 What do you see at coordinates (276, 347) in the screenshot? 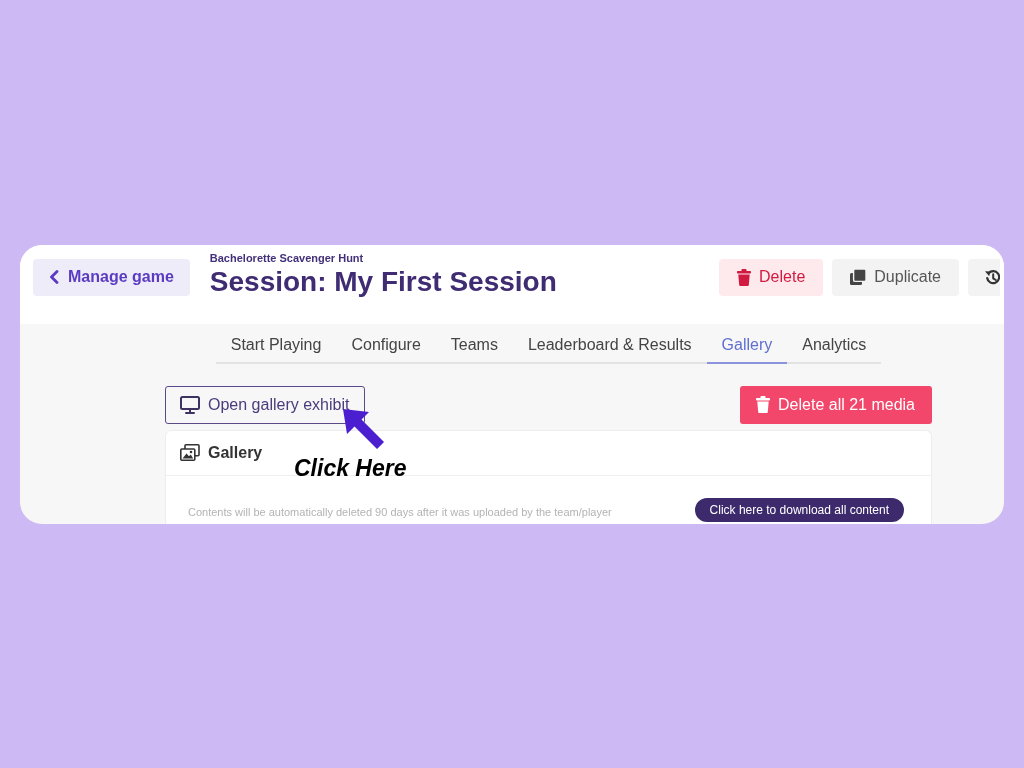
I see `nav-tab: Start Playing` at bounding box center [276, 347].